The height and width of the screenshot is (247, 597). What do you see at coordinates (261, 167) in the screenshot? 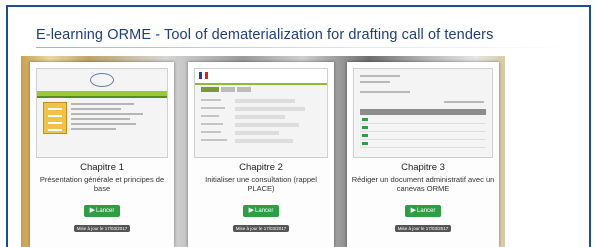
I see `chapter-title: Chapitre 2` at bounding box center [261, 167].